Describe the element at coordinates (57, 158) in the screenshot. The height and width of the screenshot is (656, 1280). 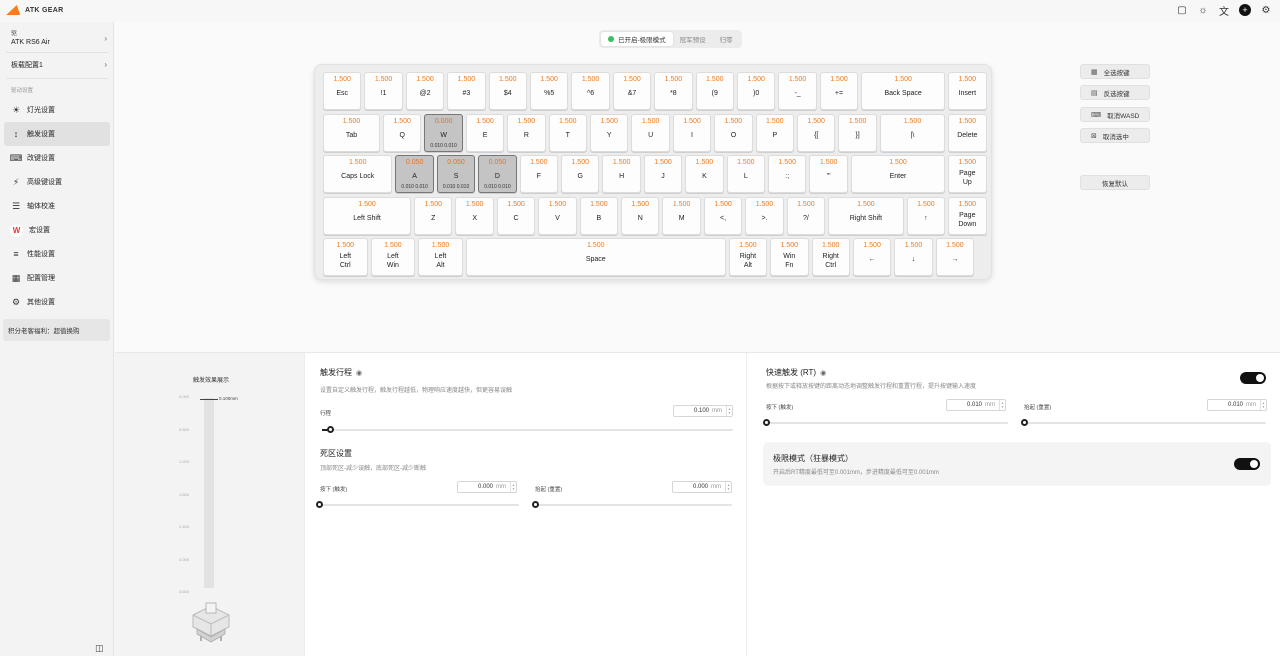
I see `sidebar-item-2: ⌨ 改键设置` at that location.